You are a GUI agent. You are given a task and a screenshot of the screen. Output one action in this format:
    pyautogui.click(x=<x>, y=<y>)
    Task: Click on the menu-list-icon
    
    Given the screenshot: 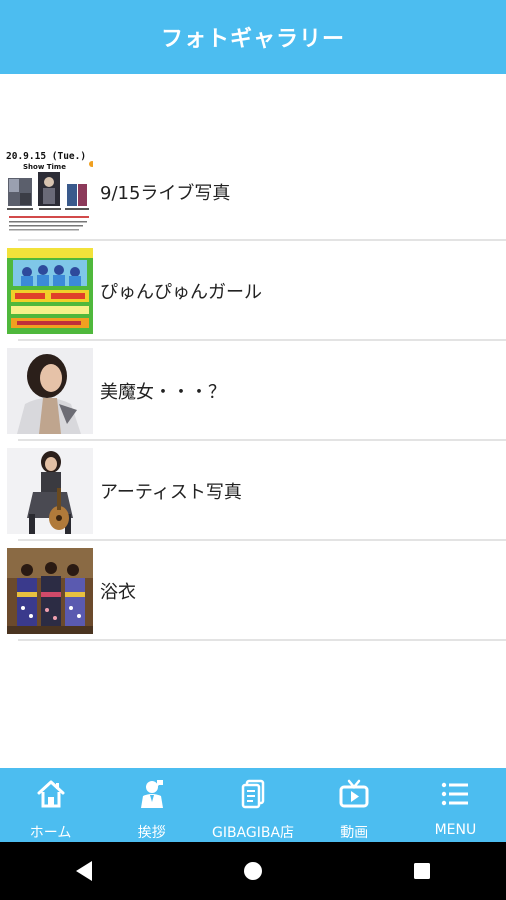 What is the action you would take?
    pyautogui.click(x=455, y=794)
    